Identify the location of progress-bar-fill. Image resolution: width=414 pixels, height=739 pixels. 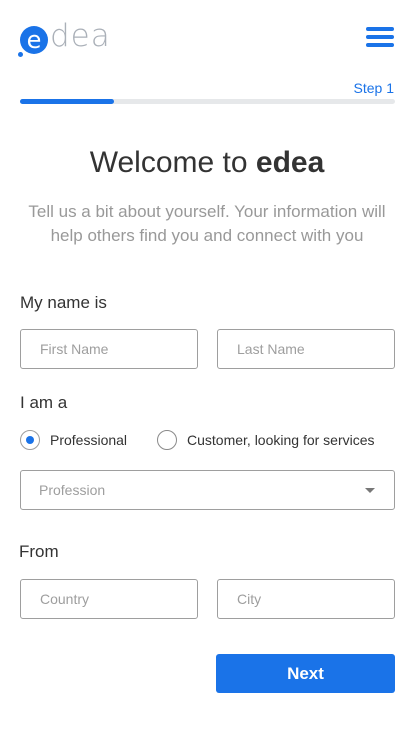
(67, 101).